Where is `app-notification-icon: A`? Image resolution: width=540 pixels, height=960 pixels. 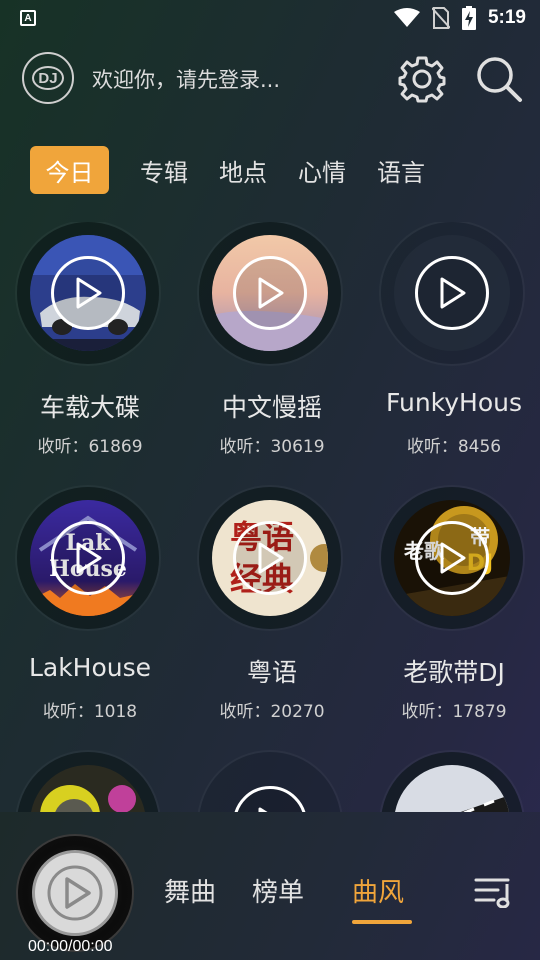 app-notification-icon: A is located at coordinates (28, 18).